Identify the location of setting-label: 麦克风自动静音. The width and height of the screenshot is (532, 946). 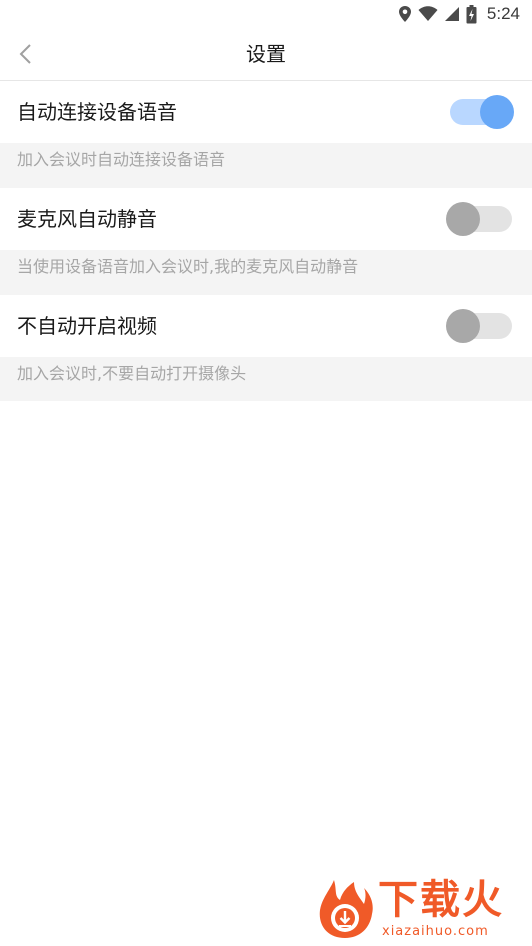
(87, 219).